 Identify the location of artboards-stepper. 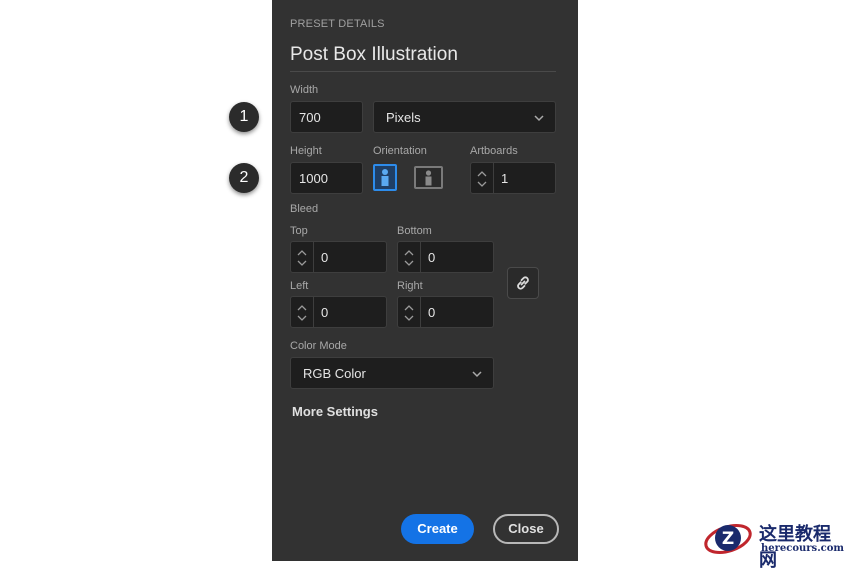
(482, 178).